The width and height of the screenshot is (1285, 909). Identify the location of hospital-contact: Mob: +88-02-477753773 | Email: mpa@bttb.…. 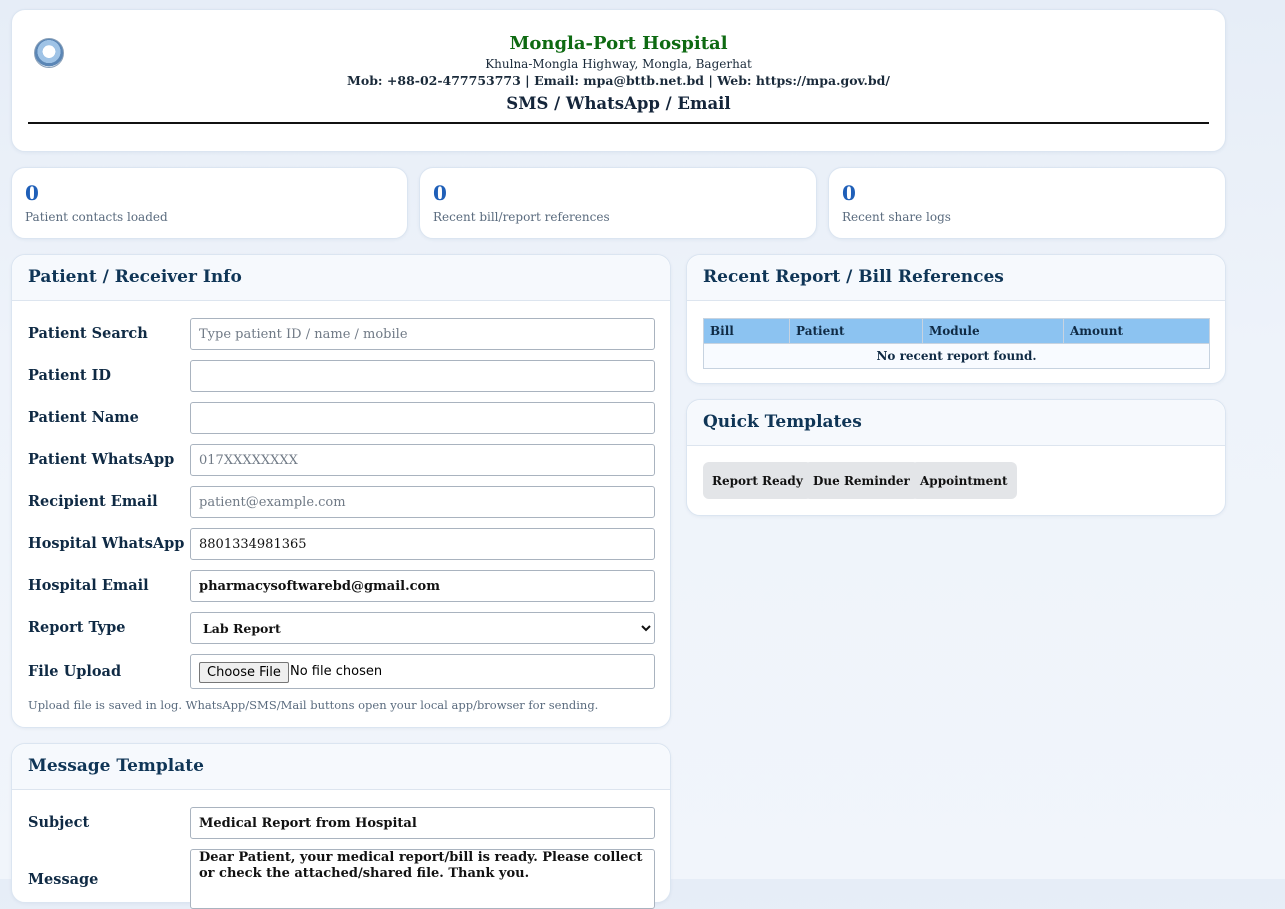
(618, 80).